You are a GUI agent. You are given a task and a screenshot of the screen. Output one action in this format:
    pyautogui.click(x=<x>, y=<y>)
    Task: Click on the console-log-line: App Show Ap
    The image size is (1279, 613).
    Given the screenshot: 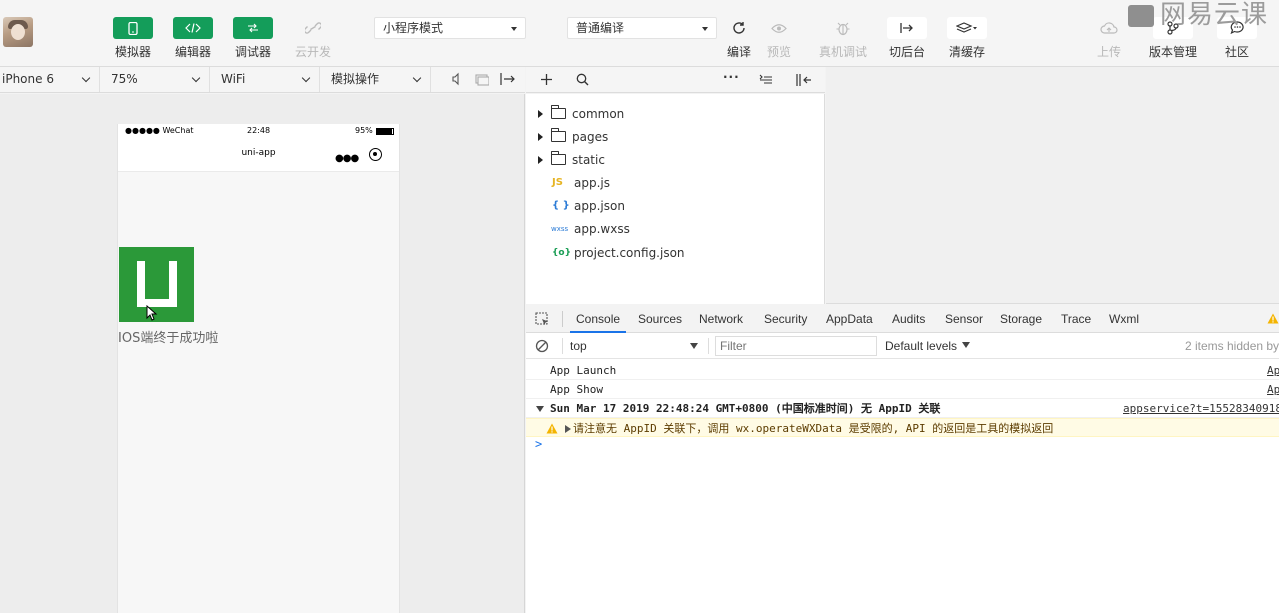 What is the action you would take?
    pyautogui.click(x=902, y=389)
    